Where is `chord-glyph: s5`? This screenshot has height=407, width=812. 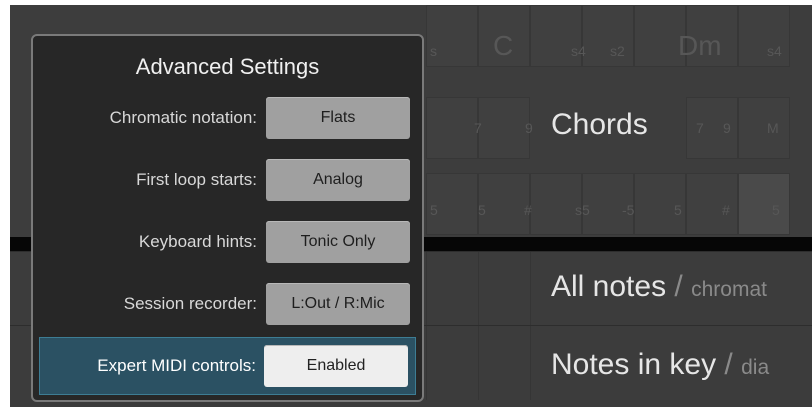
chord-glyph: s5 is located at coordinates (582, 210).